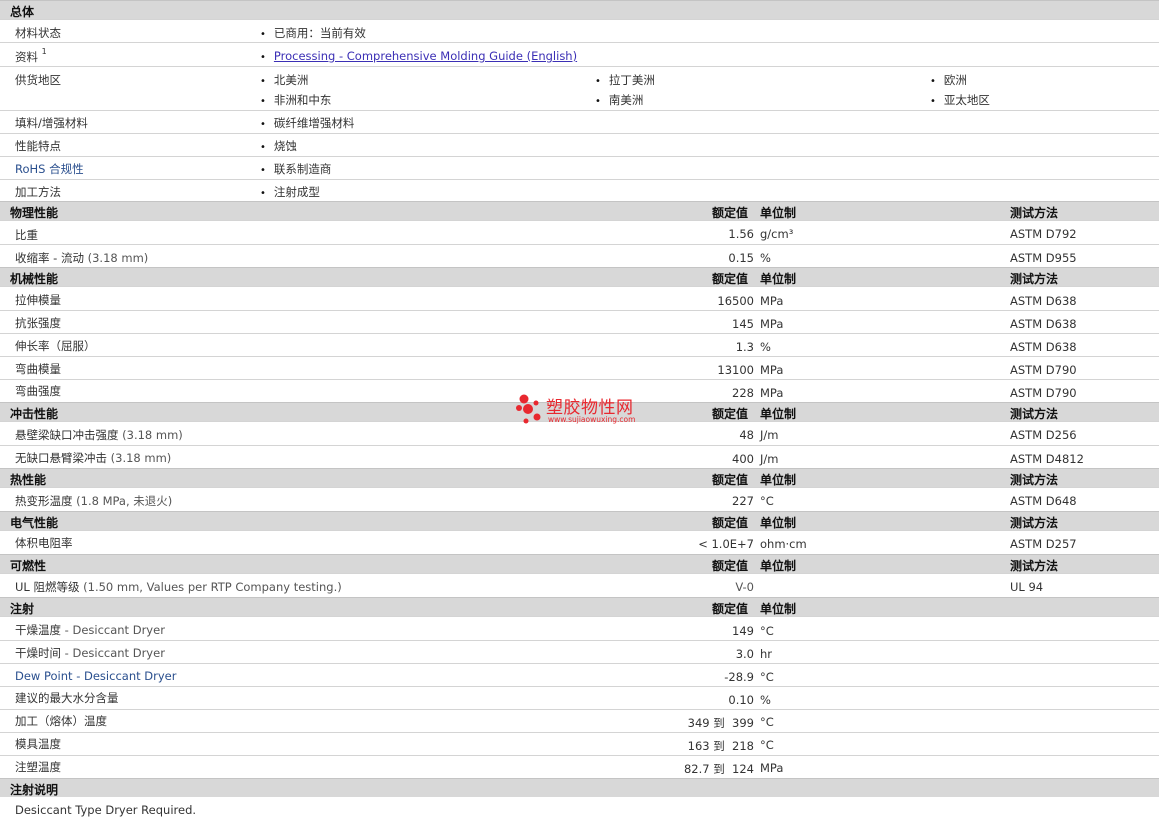 This screenshot has height=820, width=1159. What do you see at coordinates (579, 167) in the screenshot?
I see `row-rohs: RoHS 合规性 联系制造商` at bounding box center [579, 167].